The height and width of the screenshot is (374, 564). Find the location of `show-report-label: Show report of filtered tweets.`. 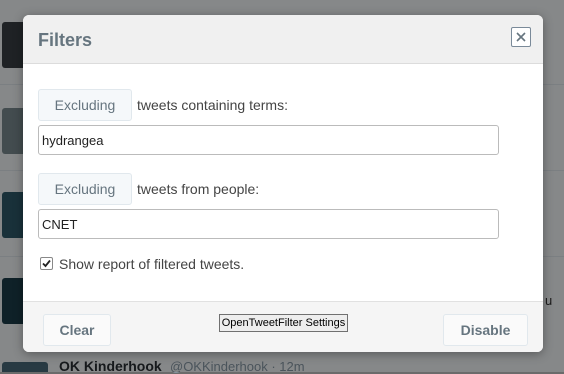

show-report-label: Show report of filtered tweets. is located at coordinates (151, 264).